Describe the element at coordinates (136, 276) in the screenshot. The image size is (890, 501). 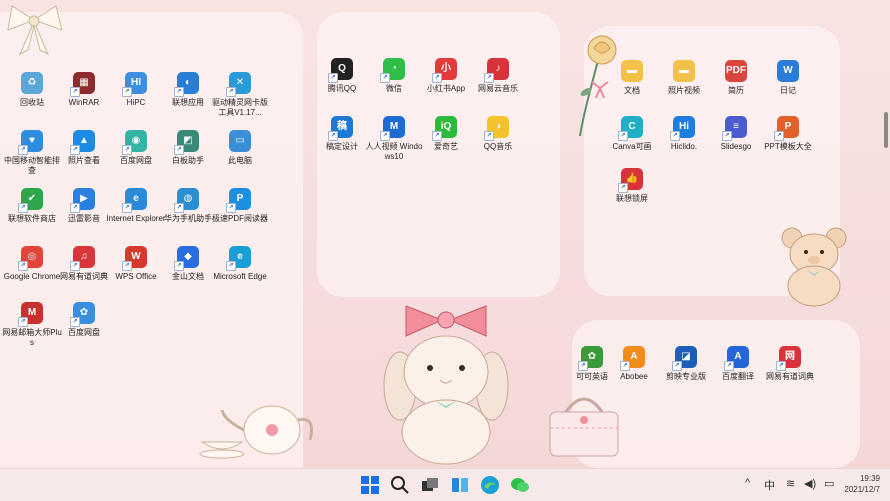
I see `desktop-shortcut-label: WPS Office` at that location.